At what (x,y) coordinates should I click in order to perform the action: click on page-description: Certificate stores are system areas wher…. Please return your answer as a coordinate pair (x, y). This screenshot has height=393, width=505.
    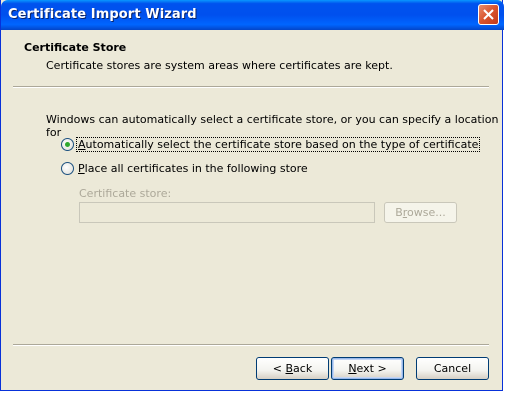
    Looking at the image, I should click on (219, 65).